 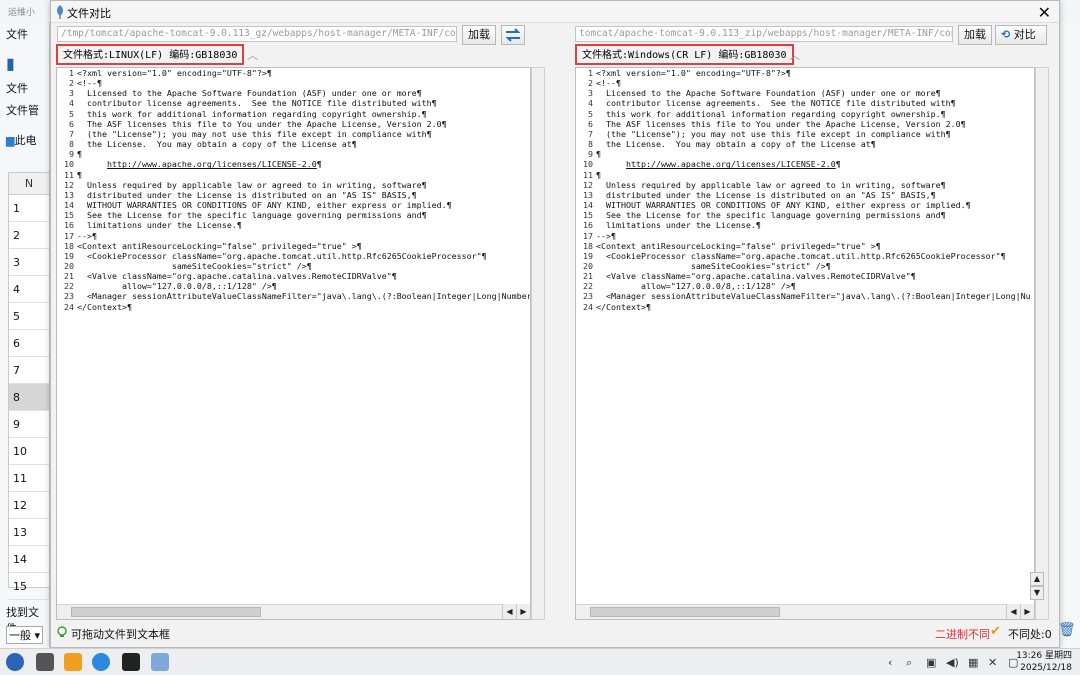 I want to click on code-line: 16 limitations under the License.¶, so click(x=805, y=225).